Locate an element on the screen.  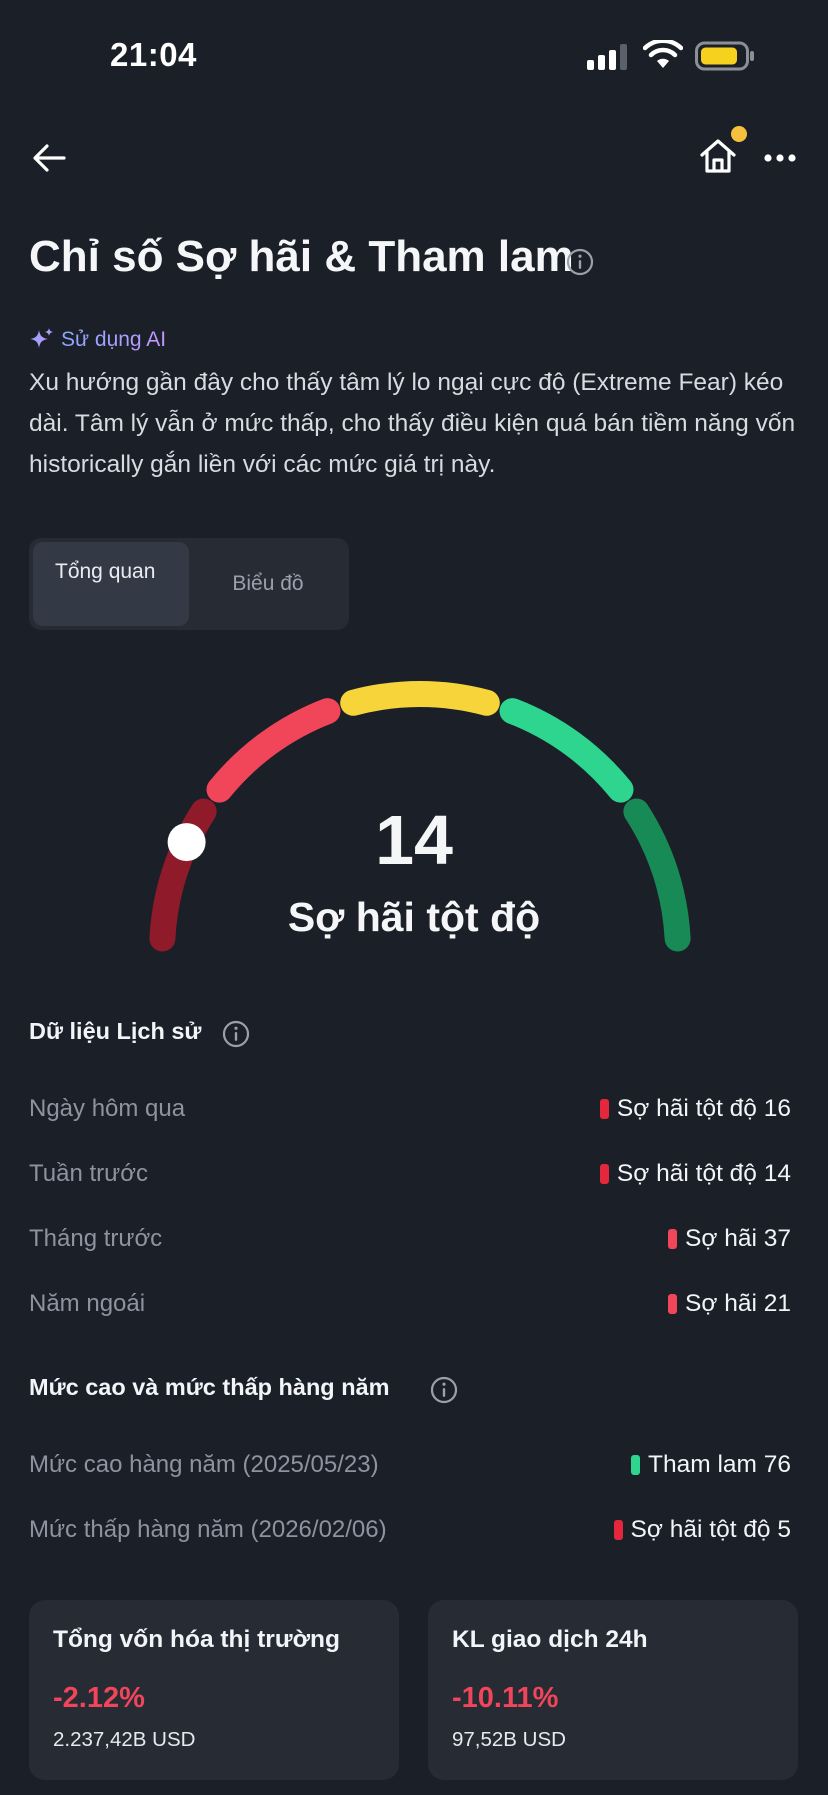
gauge-label: Sợ hãi tột độ is located at coordinates (414, 917).